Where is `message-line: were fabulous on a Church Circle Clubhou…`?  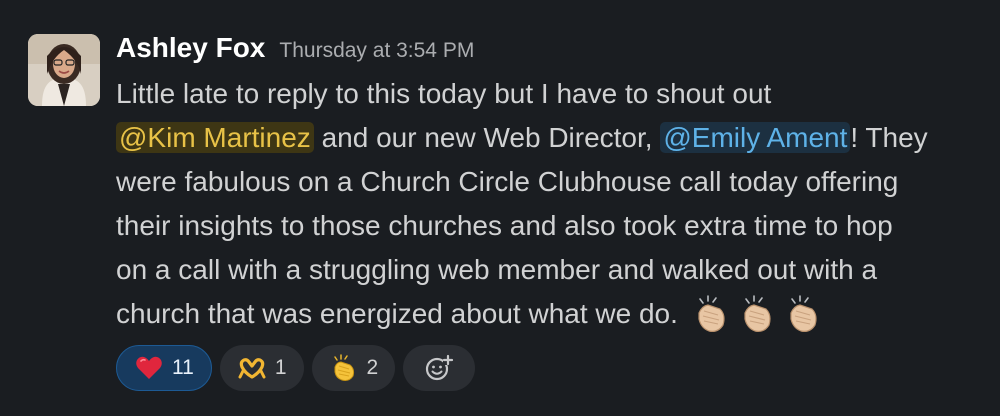
message-line: were fabulous on a Church Circle Clubhou… is located at coordinates (546, 182).